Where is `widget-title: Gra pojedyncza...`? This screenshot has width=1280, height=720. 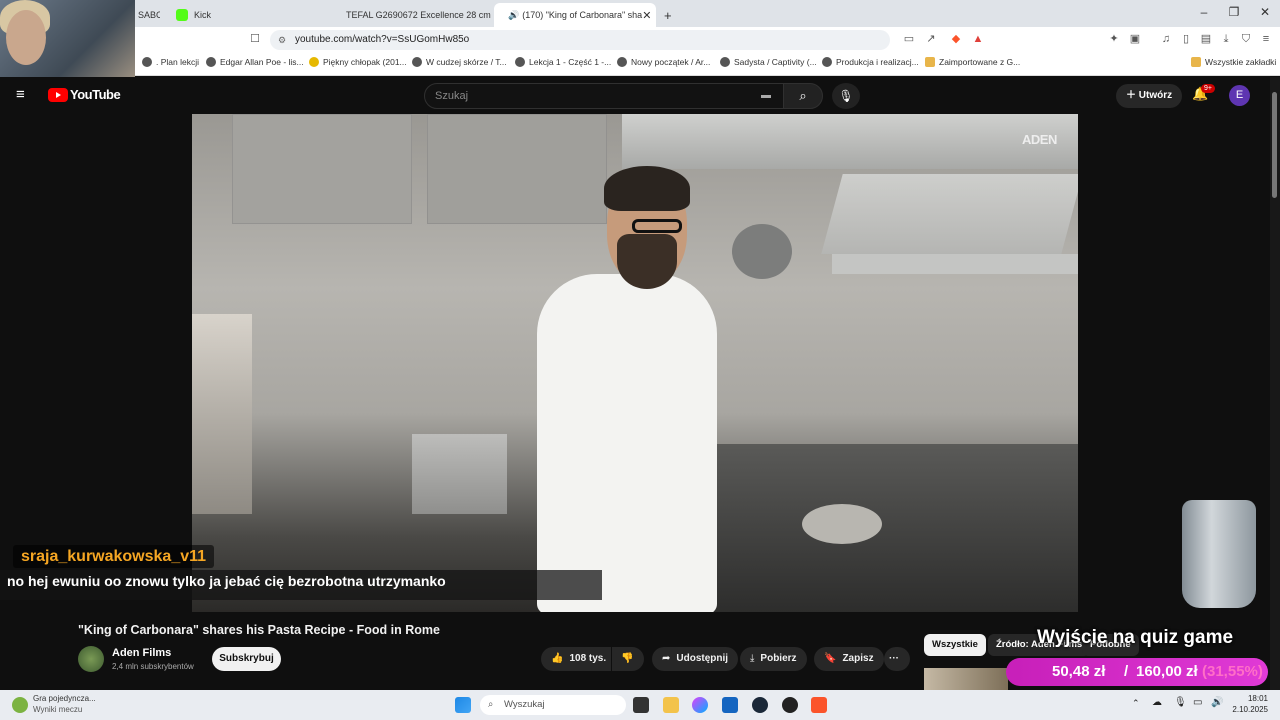 widget-title: Gra pojedyncza... is located at coordinates (64, 698).